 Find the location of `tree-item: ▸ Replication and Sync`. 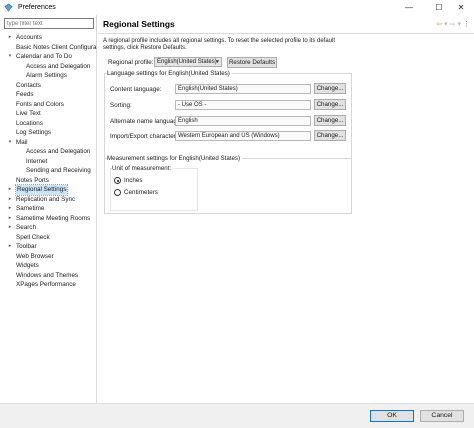

tree-item: ▸ Replication and Sync is located at coordinates (48, 200).